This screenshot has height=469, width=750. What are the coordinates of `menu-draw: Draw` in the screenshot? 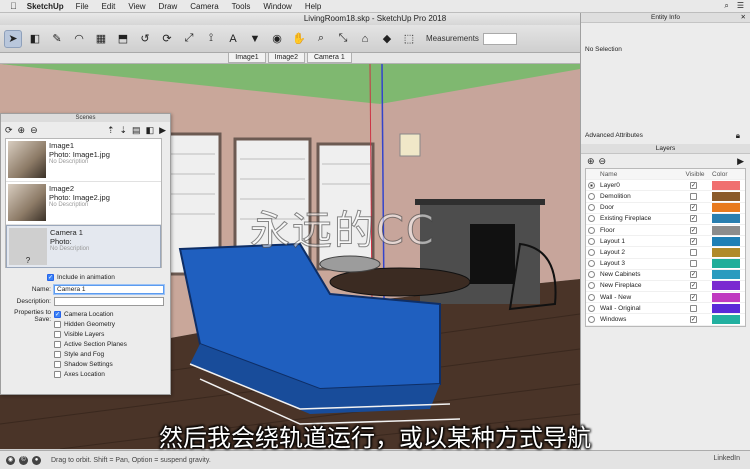 It's located at (168, 6).